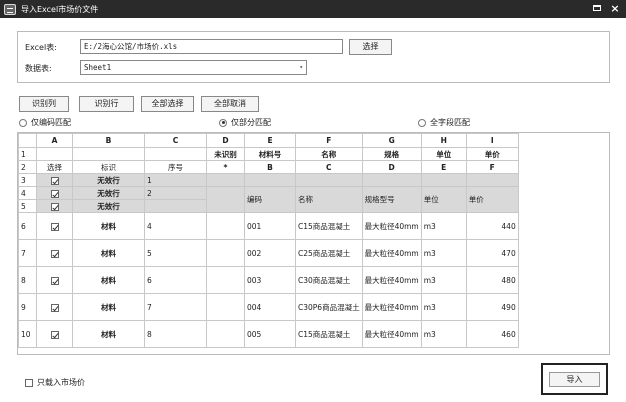 Image resolution: width=626 pixels, height=402 pixels. I want to click on material-code: 003, so click(270, 280).